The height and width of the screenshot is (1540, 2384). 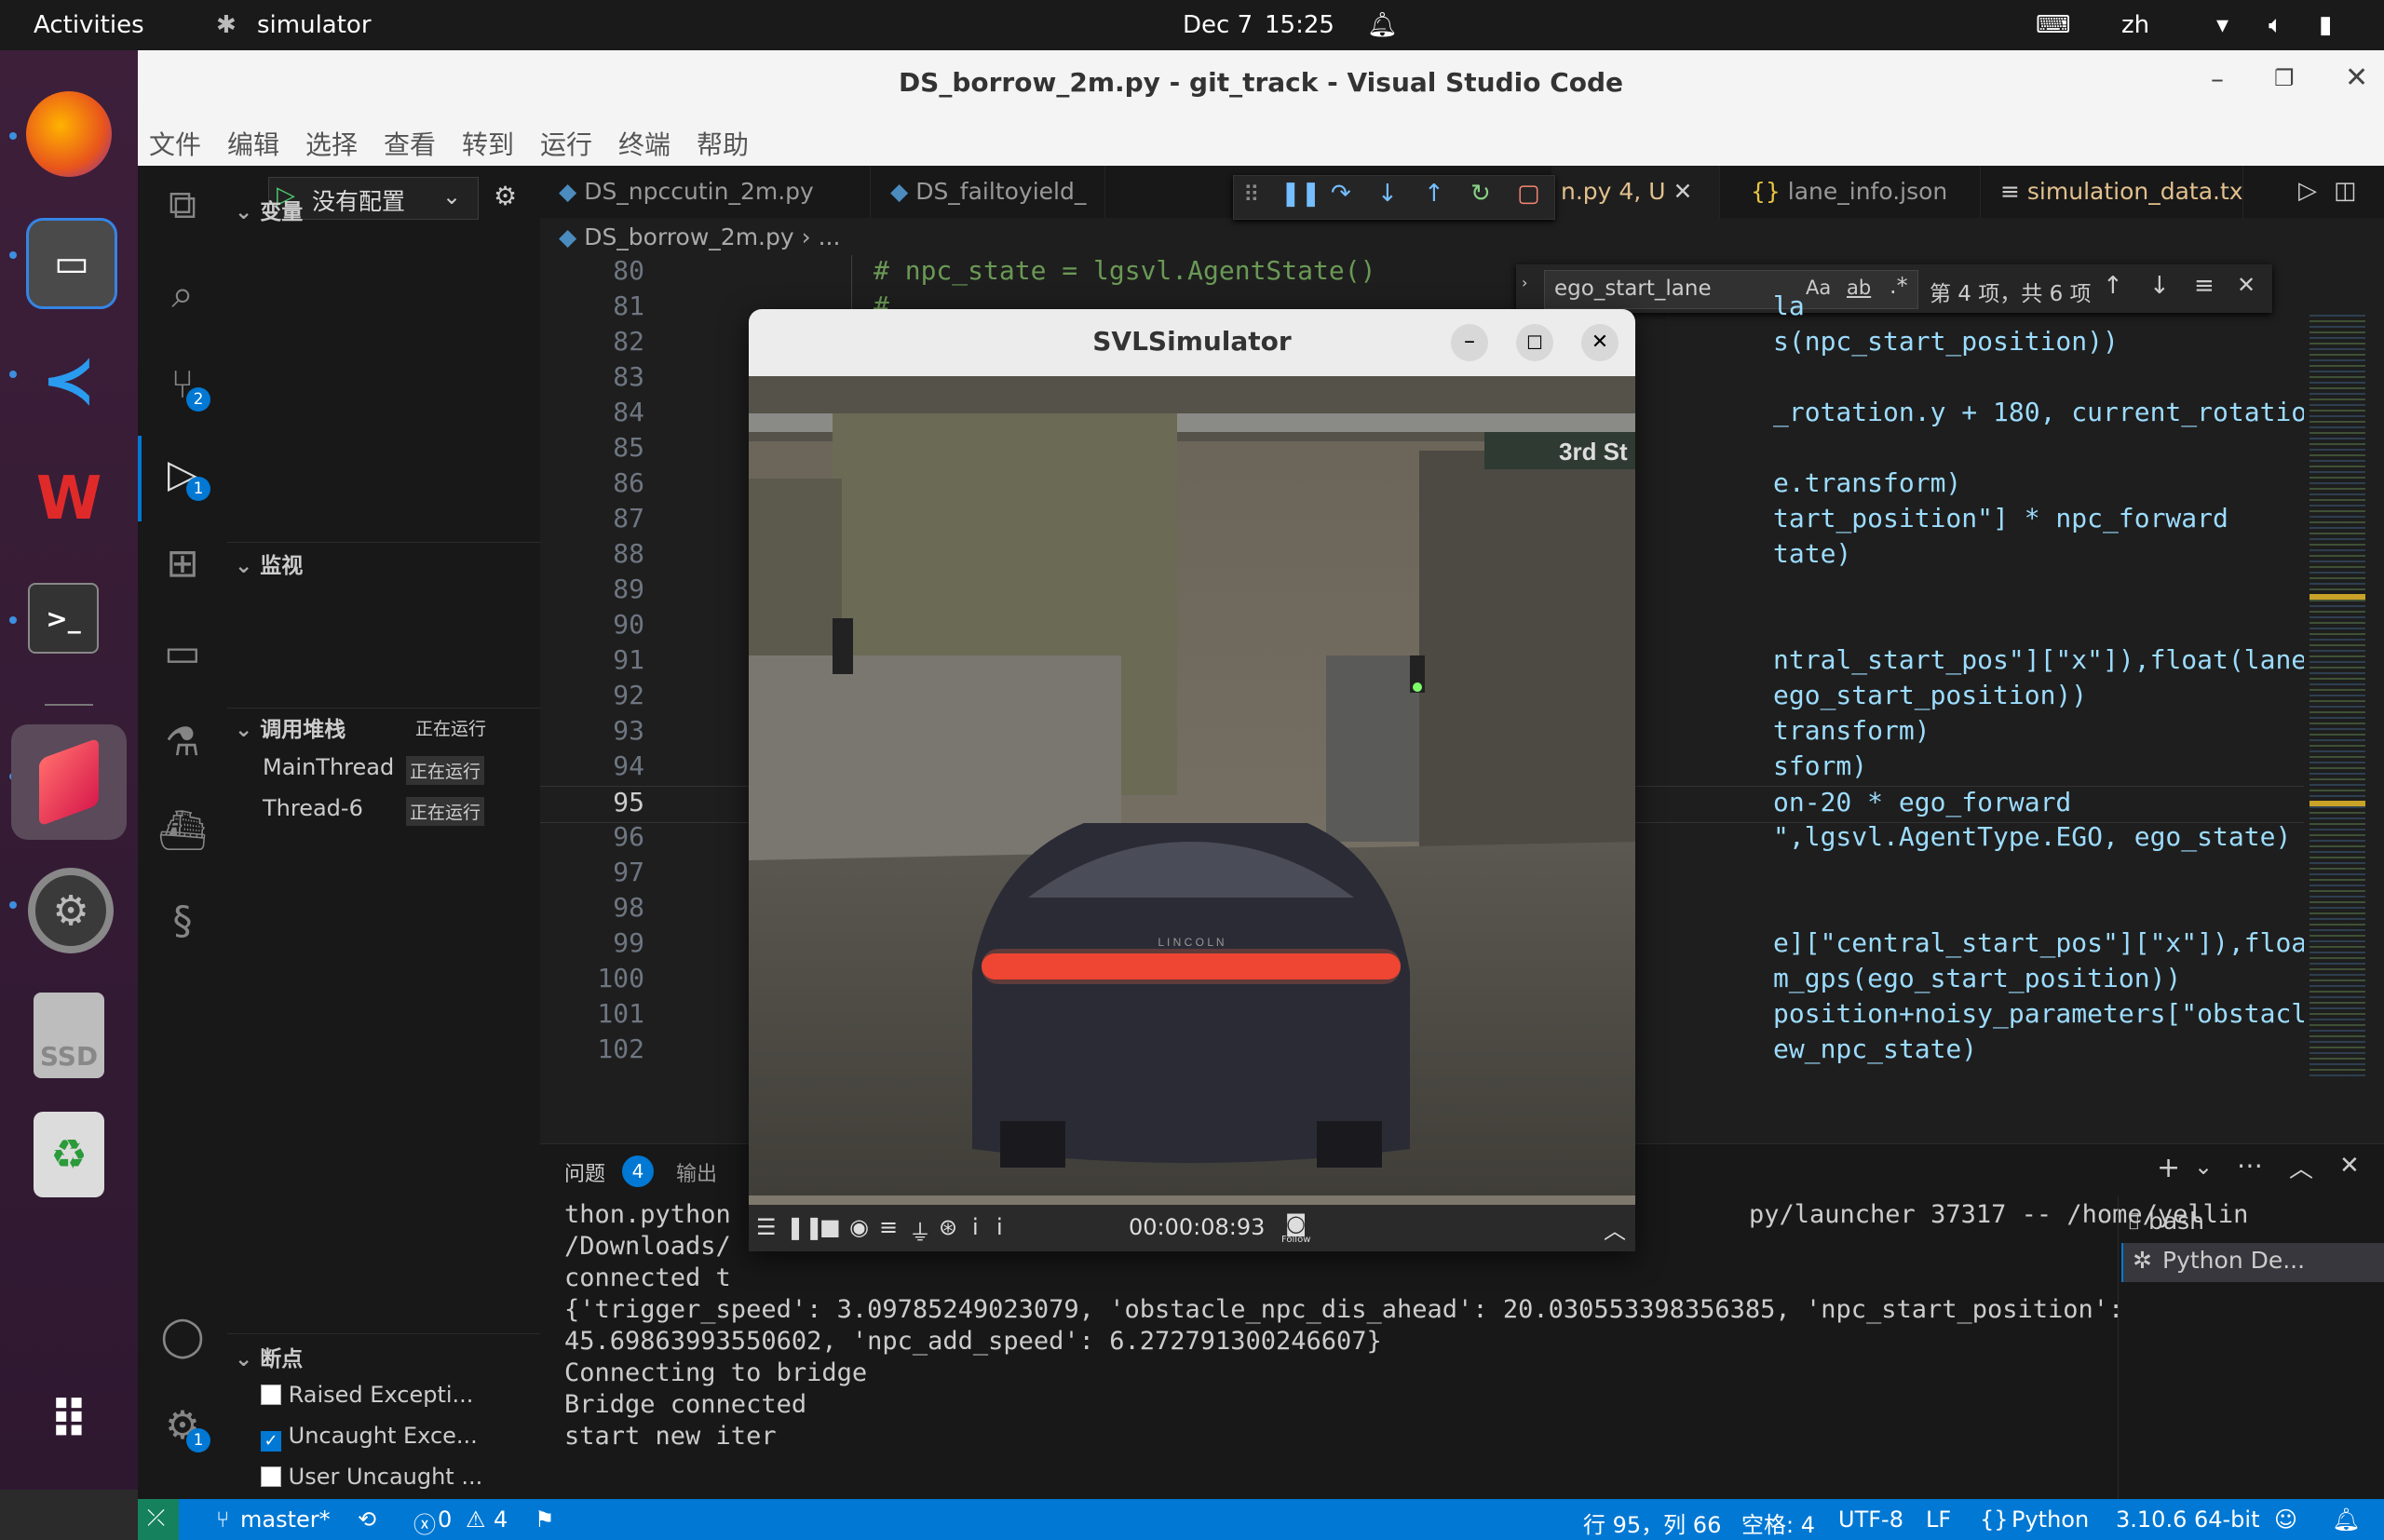 What do you see at coordinates (975, 1227) in the screenshot?
I see `info-icon: i` at bounding box center [975, 1227].